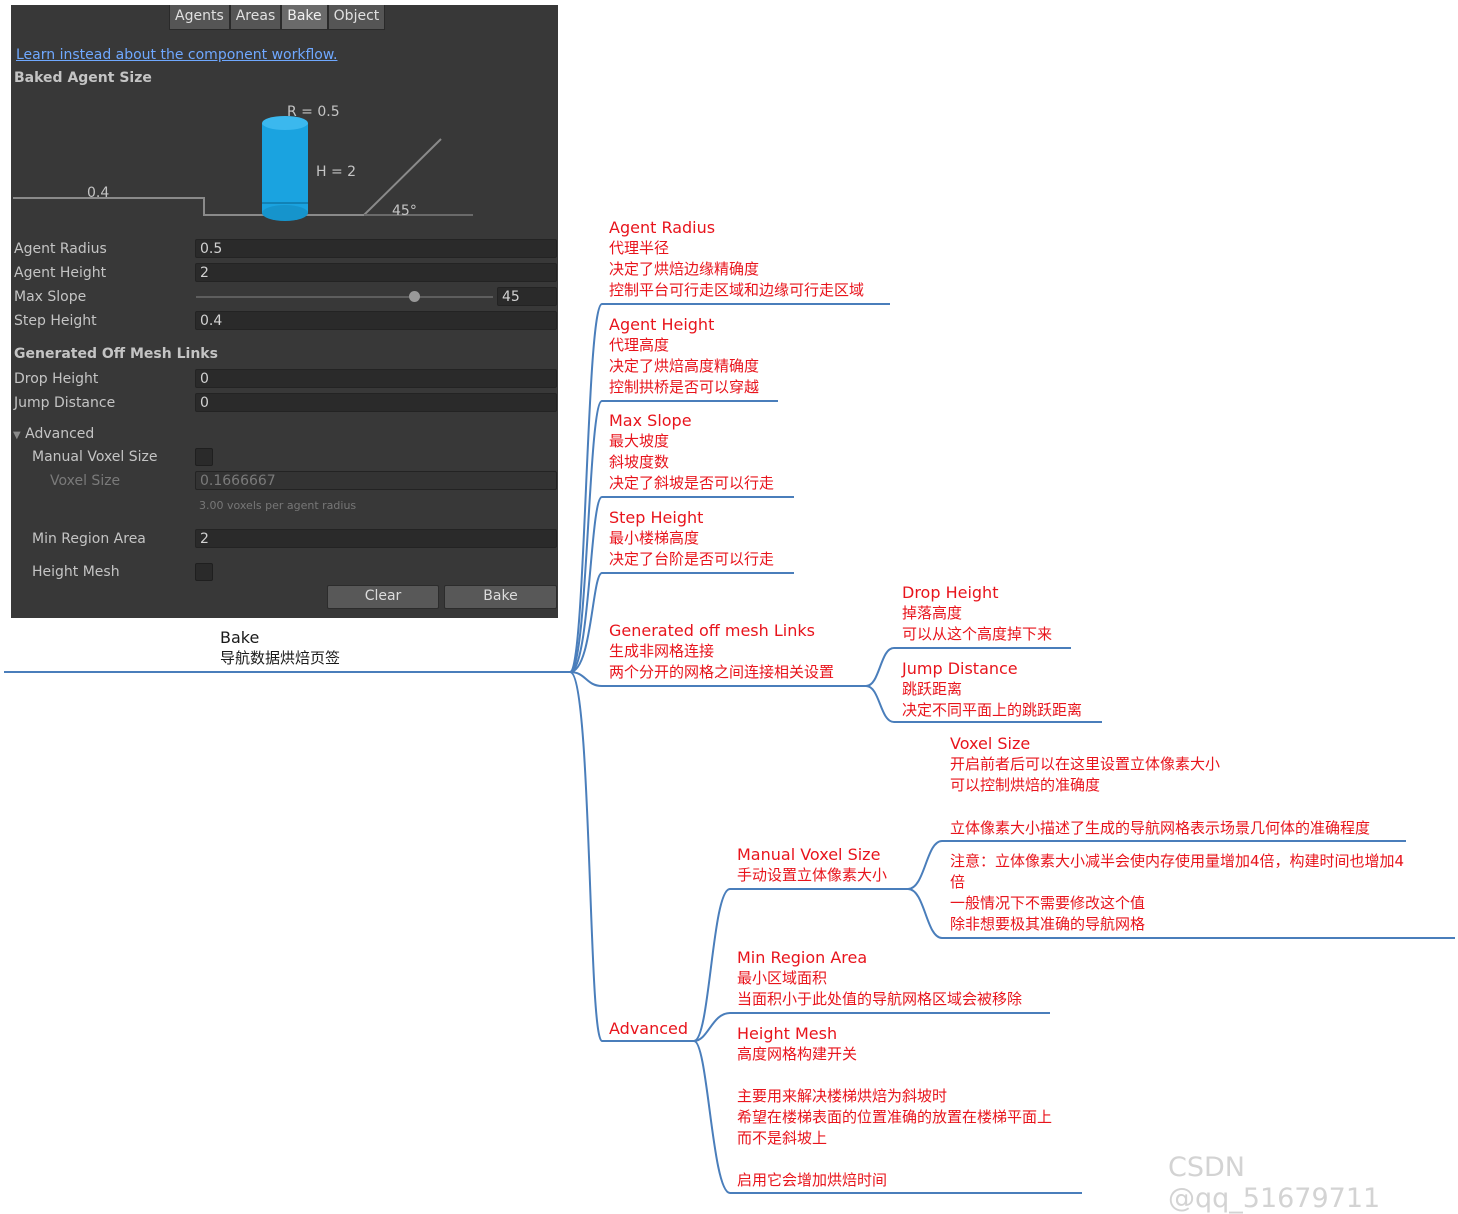 The image size is (1458, 1214). What do you see at coordinates (960, 668) in the screenshot?
I see `jump-distance-node-title: Jump Distance` at bounding box center [960, 668].